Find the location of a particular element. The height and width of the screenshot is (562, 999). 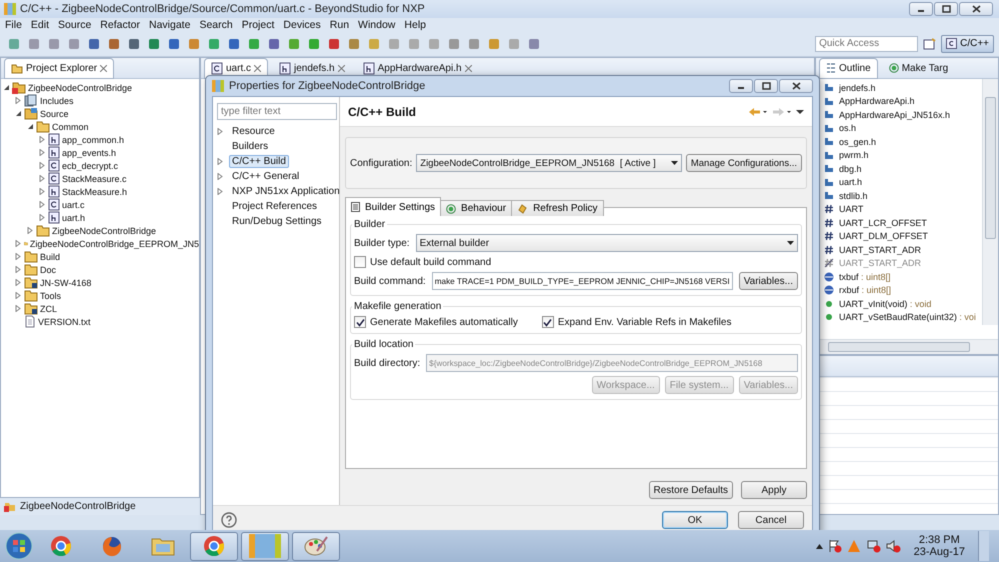

tree-item: ecb_decrypt.c is located at coordinates (90, 165).